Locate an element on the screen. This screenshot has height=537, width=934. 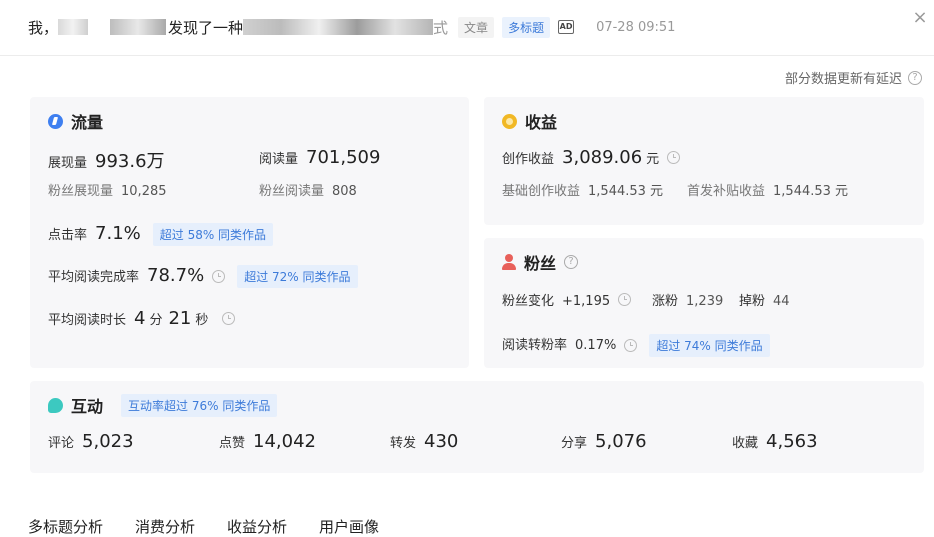
duration-minutes: 4 is located at coordinates (140, 318).